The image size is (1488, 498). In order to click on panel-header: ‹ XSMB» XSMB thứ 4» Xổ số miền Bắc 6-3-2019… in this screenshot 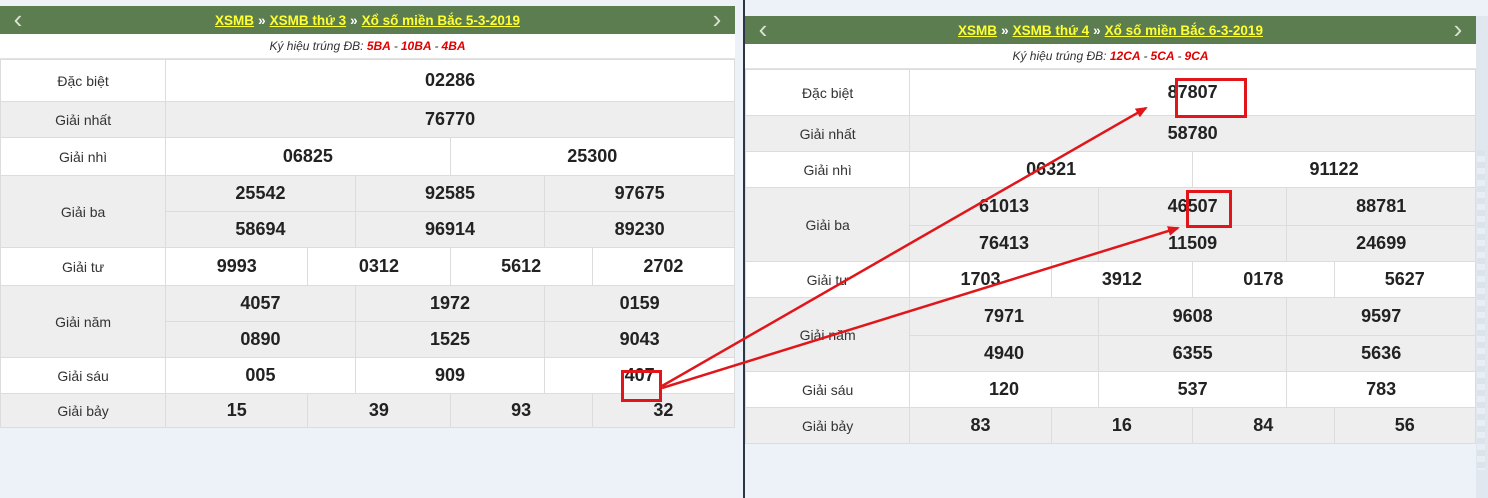, I will do `click(1110, 30)`.